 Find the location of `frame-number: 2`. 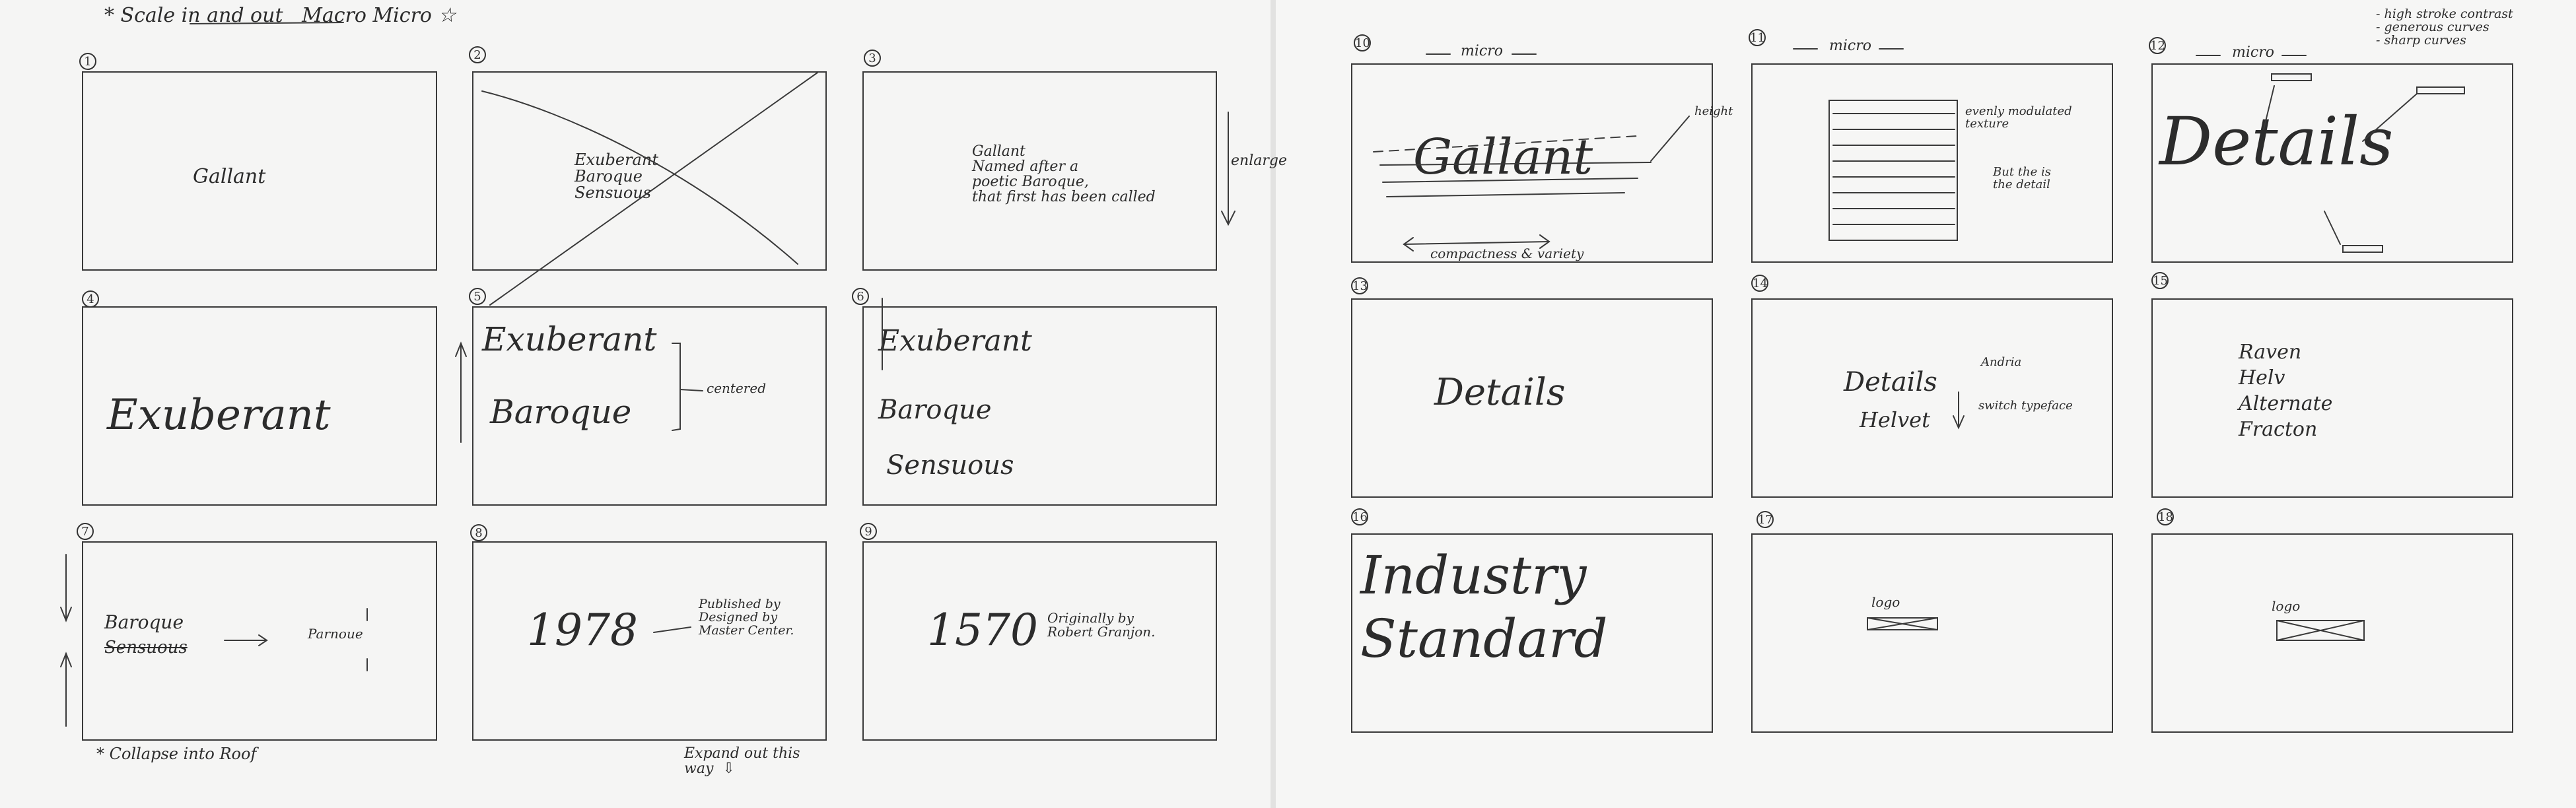

frame-number: 2 is located at coordinates (478, 54).